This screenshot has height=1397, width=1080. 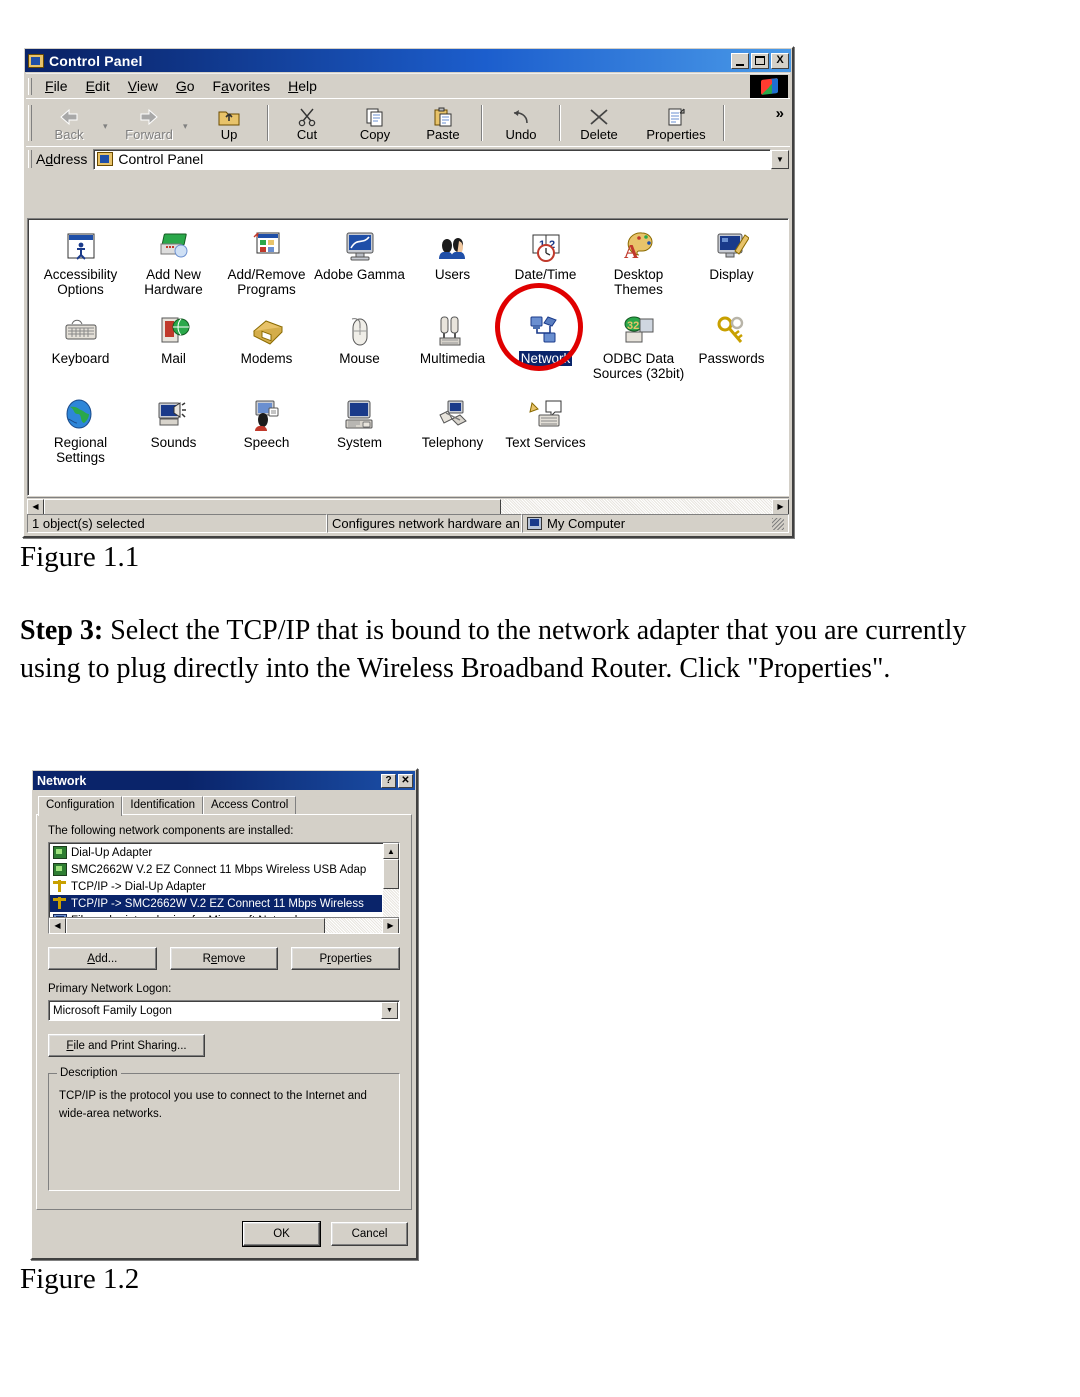 I want to click on list-scroll-up-icon: ▲, so click(x=391, y=851).